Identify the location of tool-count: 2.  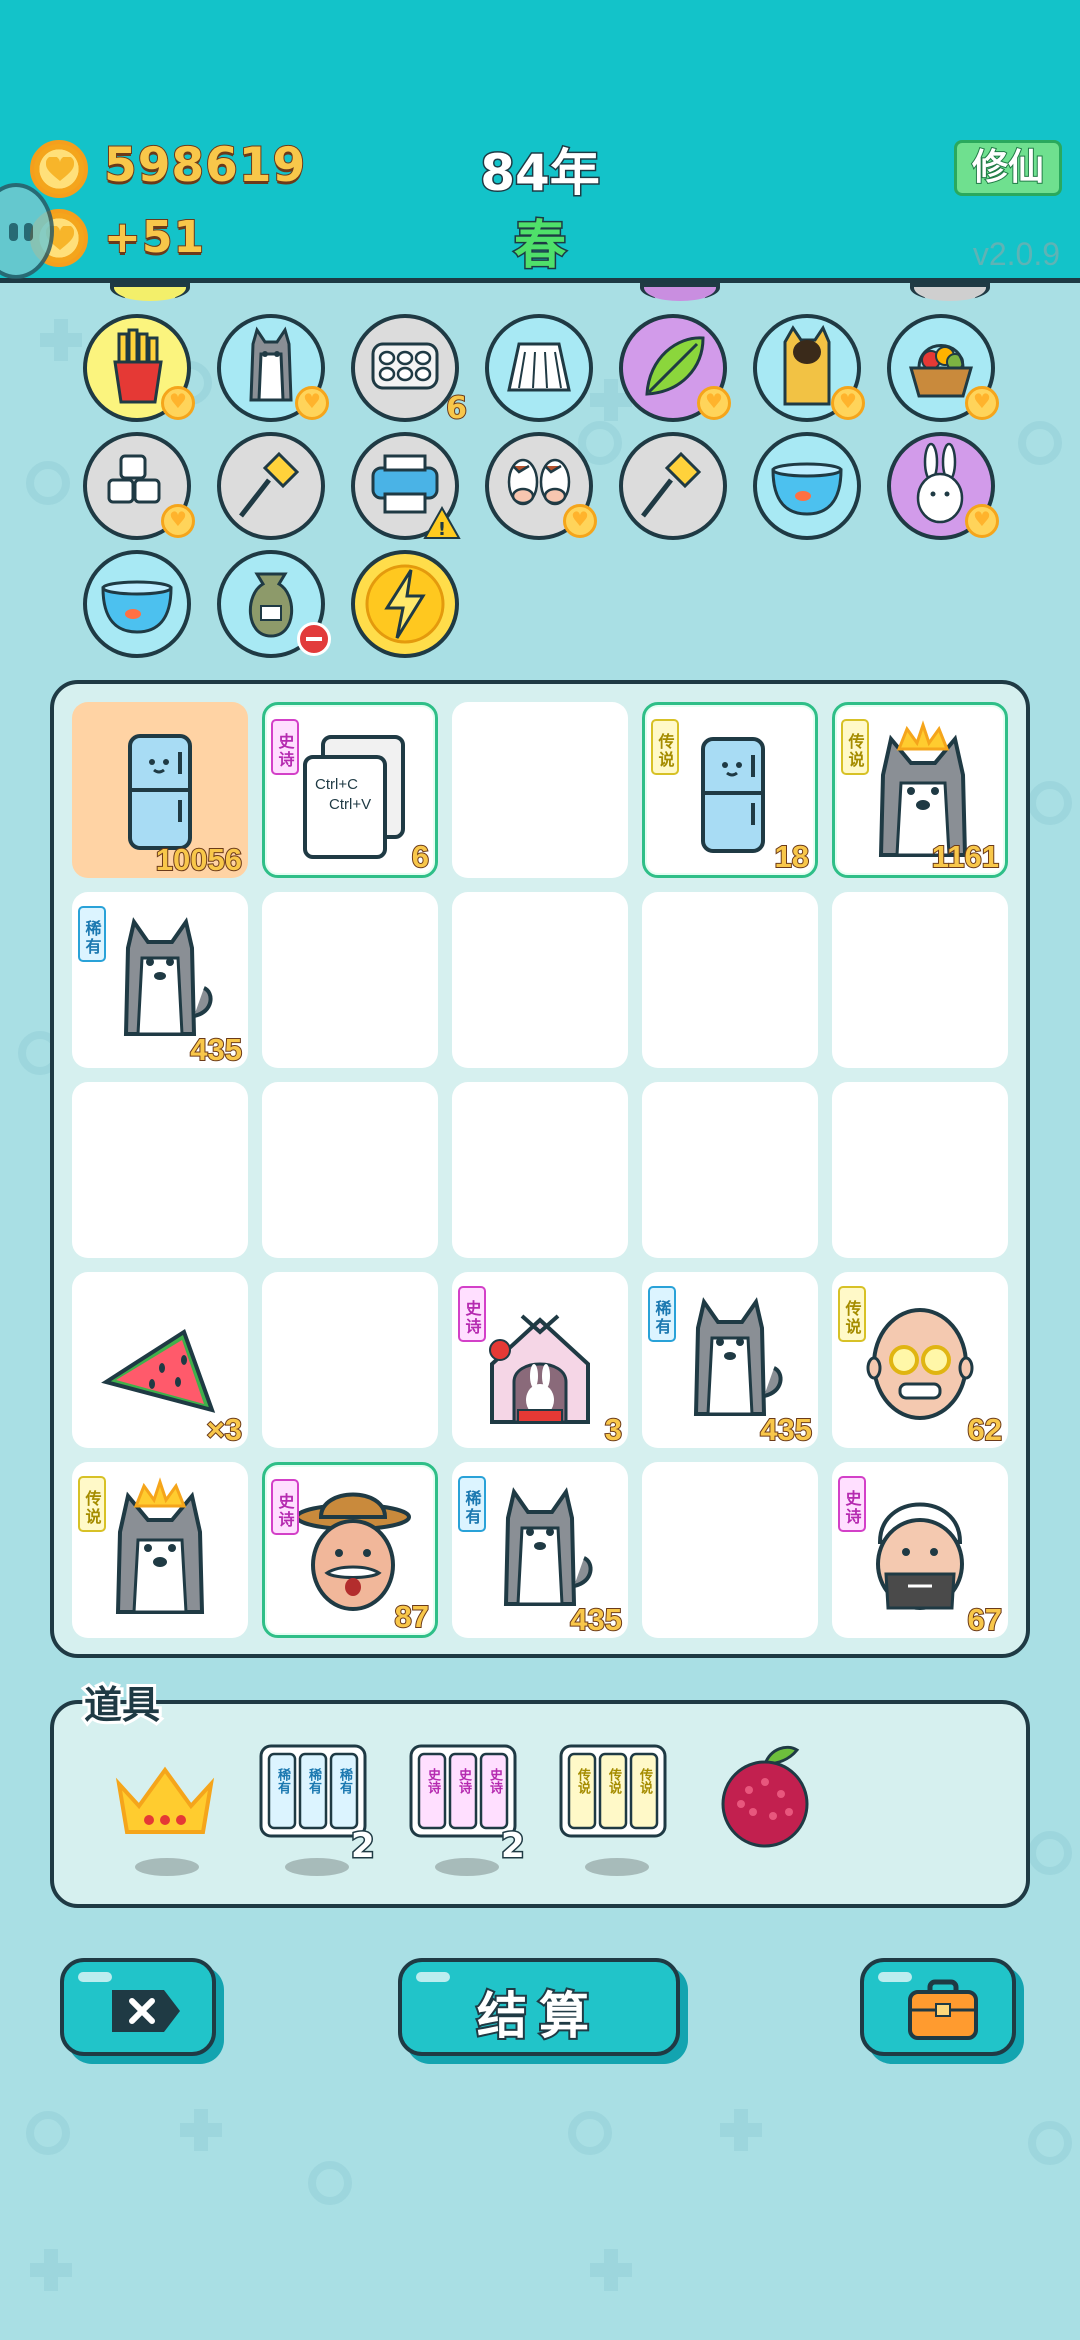
(363, 1846).